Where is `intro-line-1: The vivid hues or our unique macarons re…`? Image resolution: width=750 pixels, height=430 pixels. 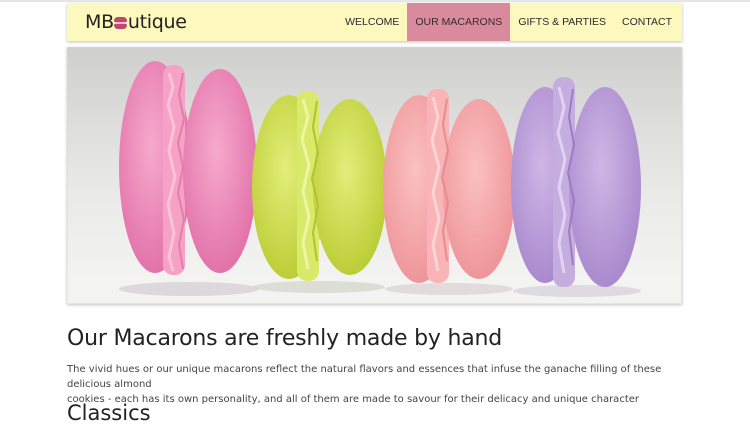
intro-line-1: The vivid hues or our unique macarons re… is located at coordinates (364, 377).